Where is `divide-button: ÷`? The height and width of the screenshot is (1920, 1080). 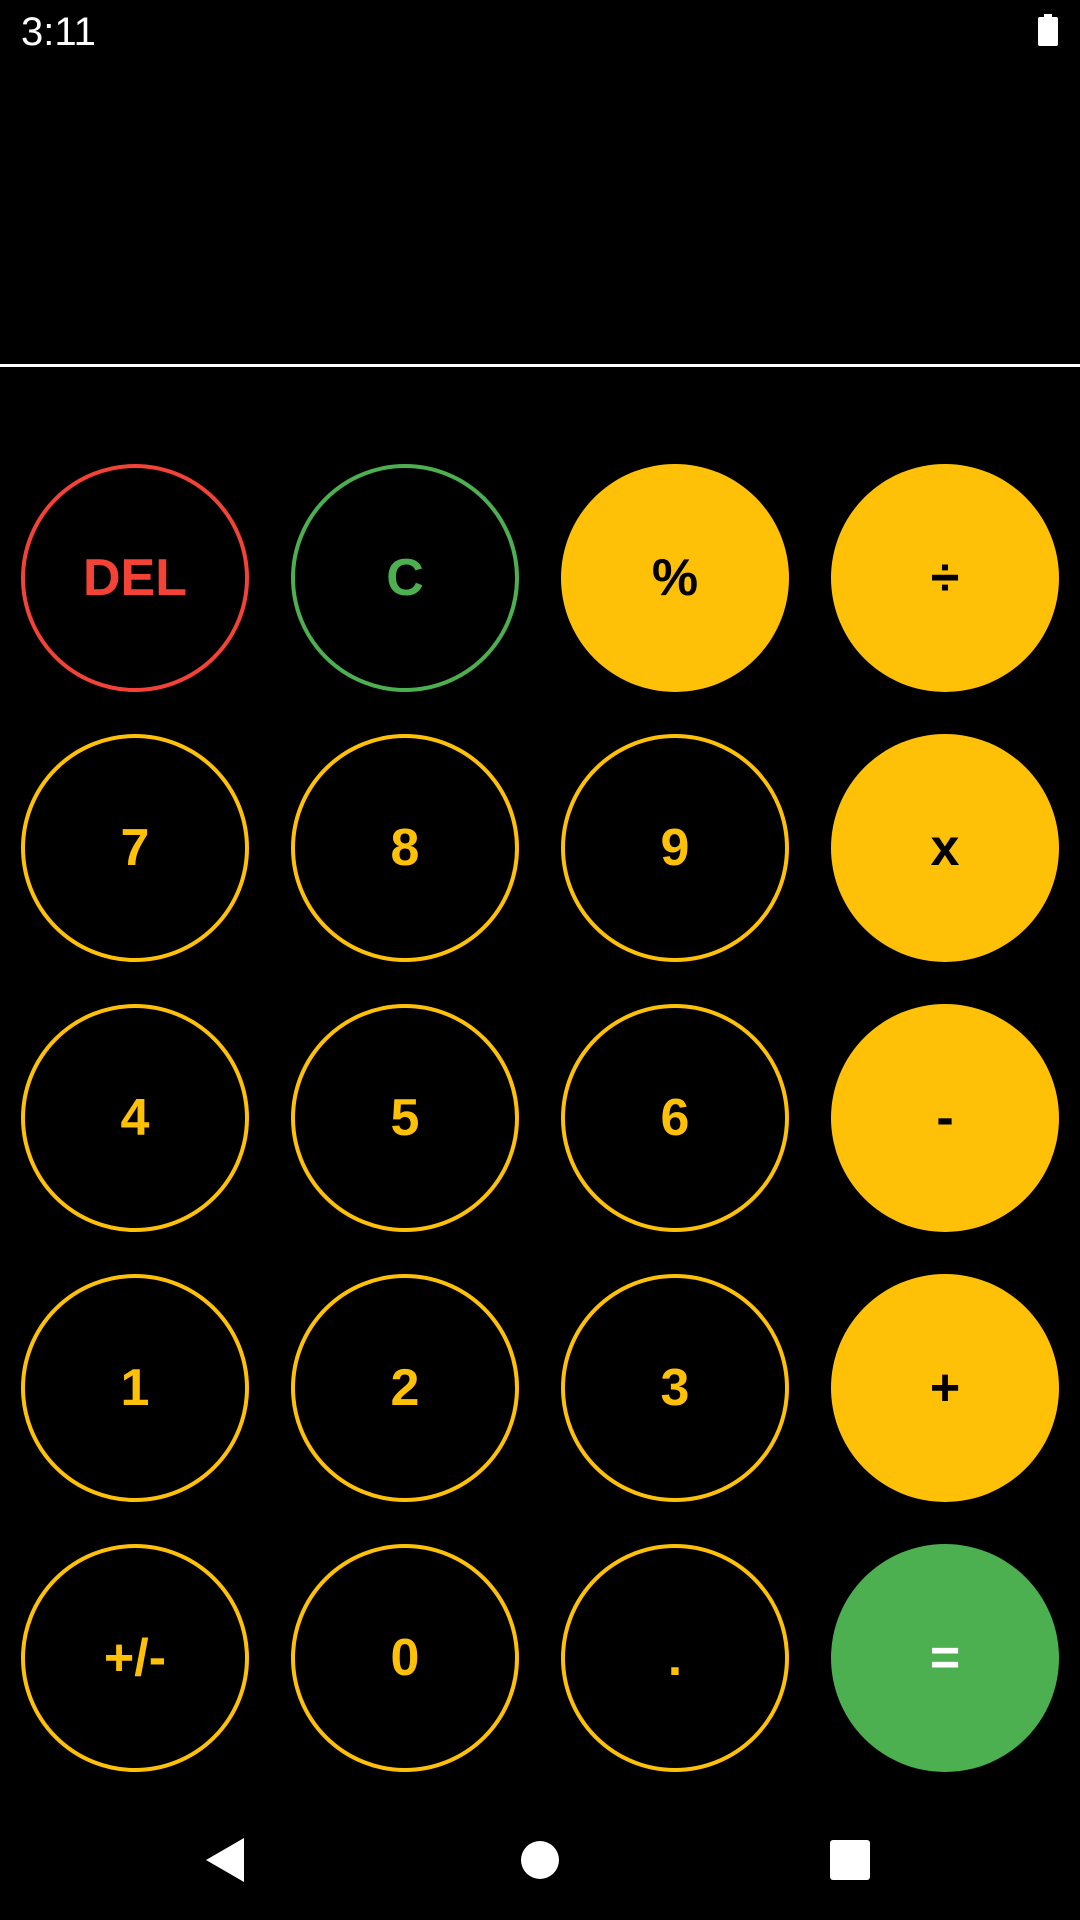 divide-button: ÷ is located at coordinates (945, 578).